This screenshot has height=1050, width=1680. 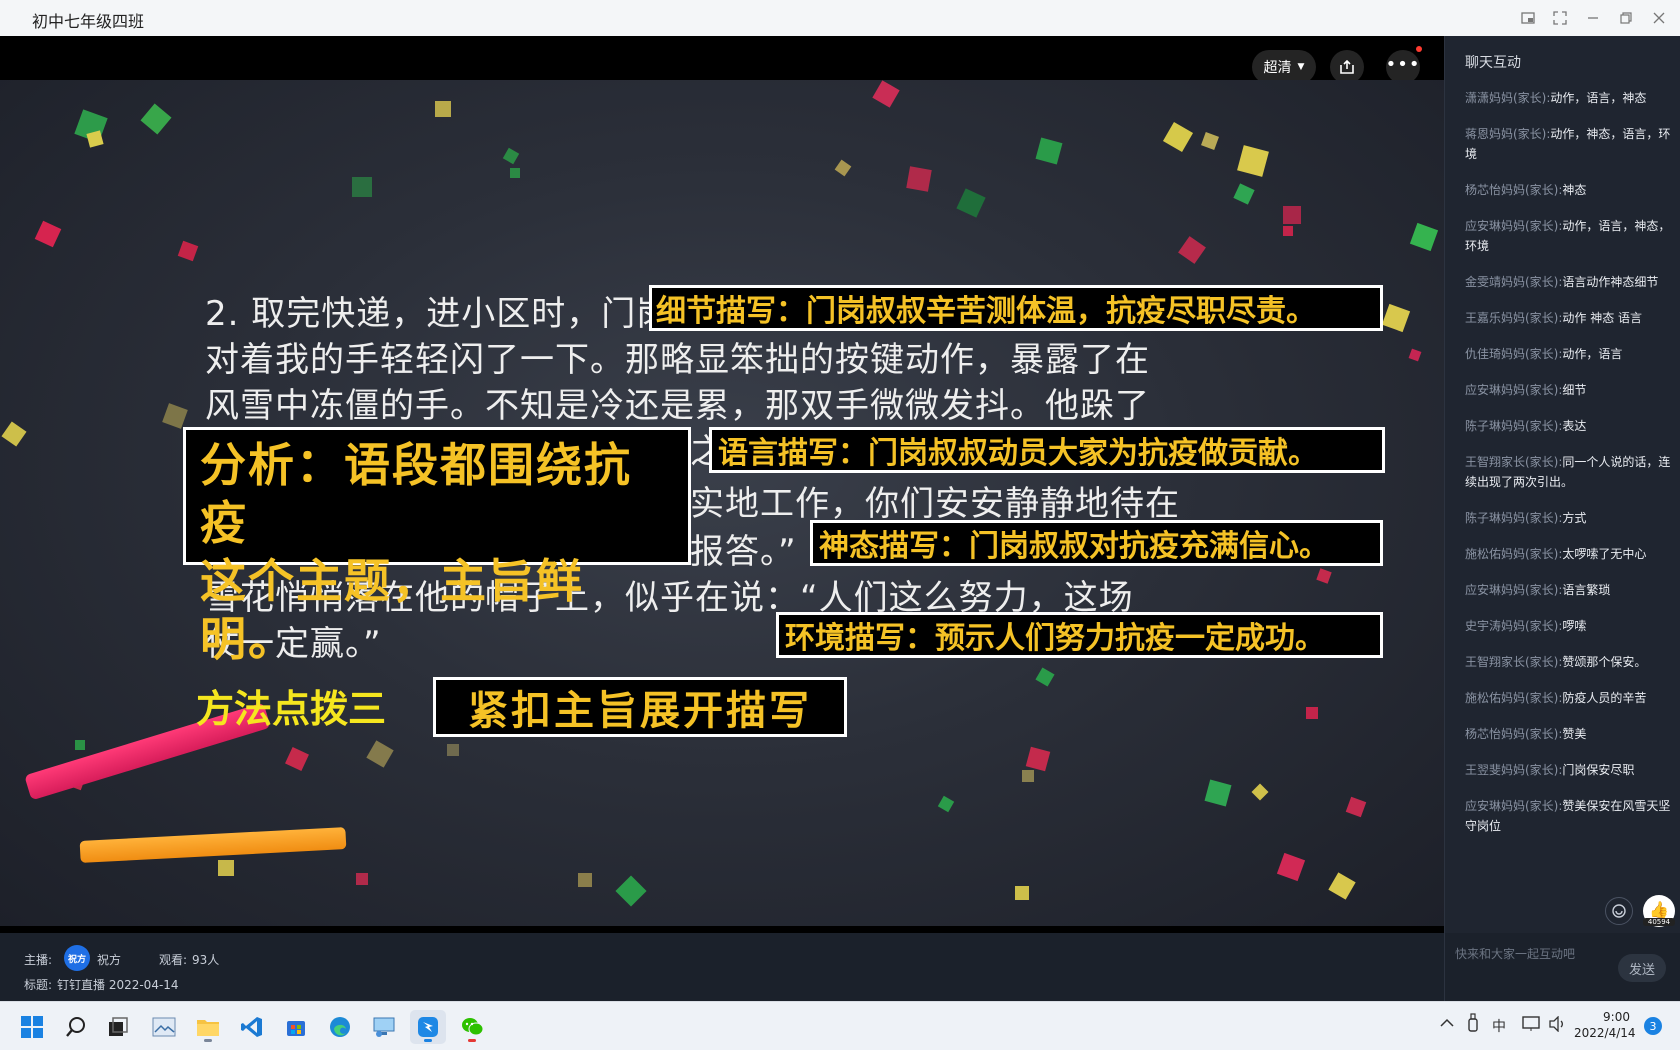 What do you see at coordinates (32, 1027) in the screenshot?
I see `start-icon` at bounding box center [32, 1027].